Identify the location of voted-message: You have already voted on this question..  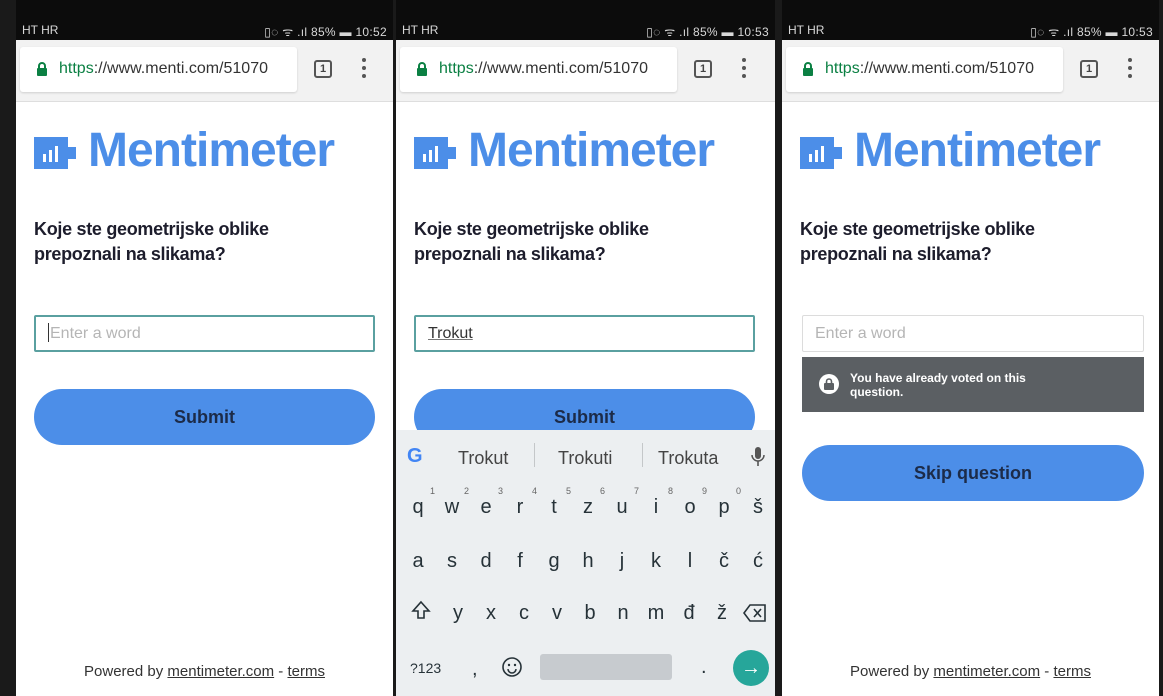
(938, 385).